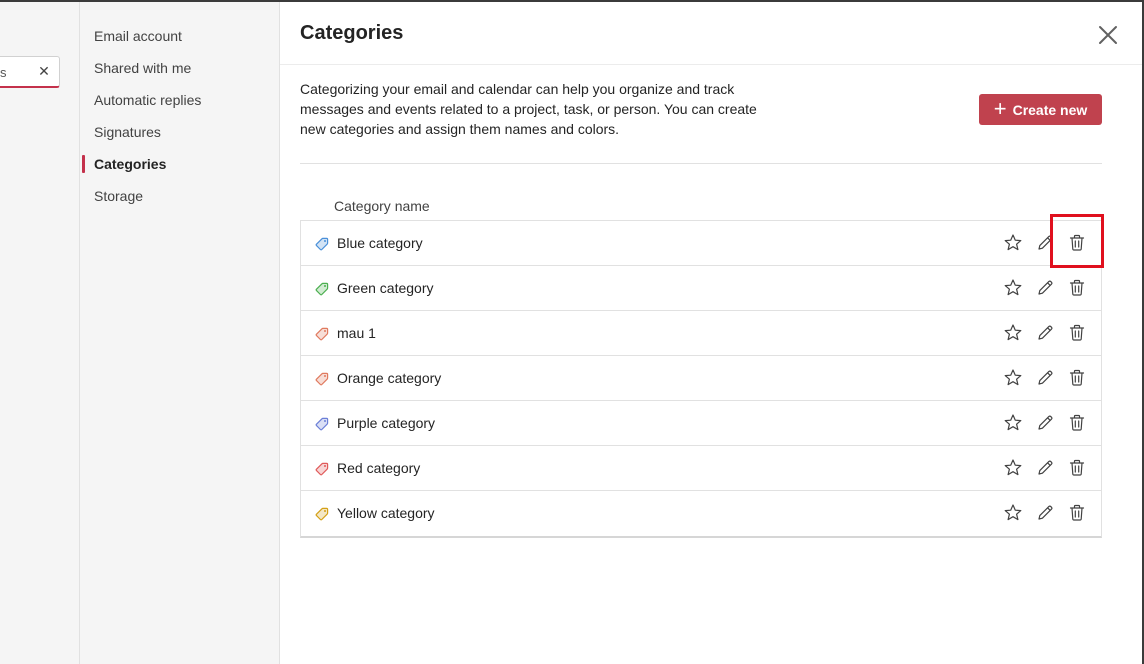  What do you see at coordinates (386, 513) in the screenshot?
I see `category-name: Yellow category` at bounding box center [386, 513].